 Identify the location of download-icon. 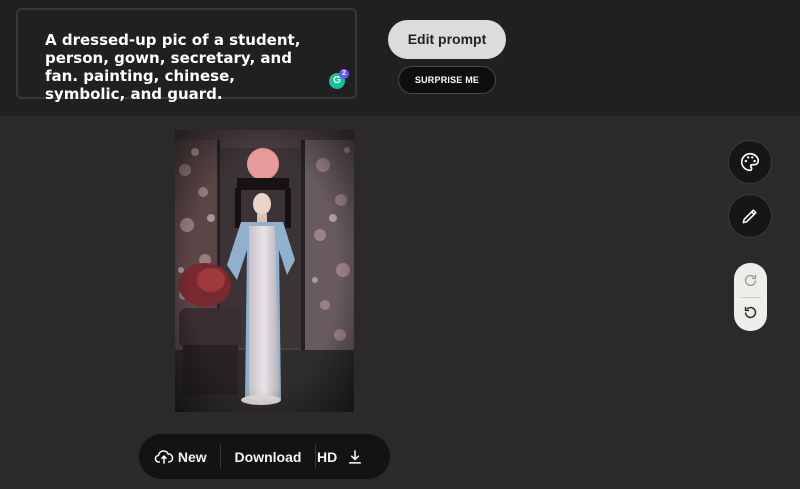
(355, 457).